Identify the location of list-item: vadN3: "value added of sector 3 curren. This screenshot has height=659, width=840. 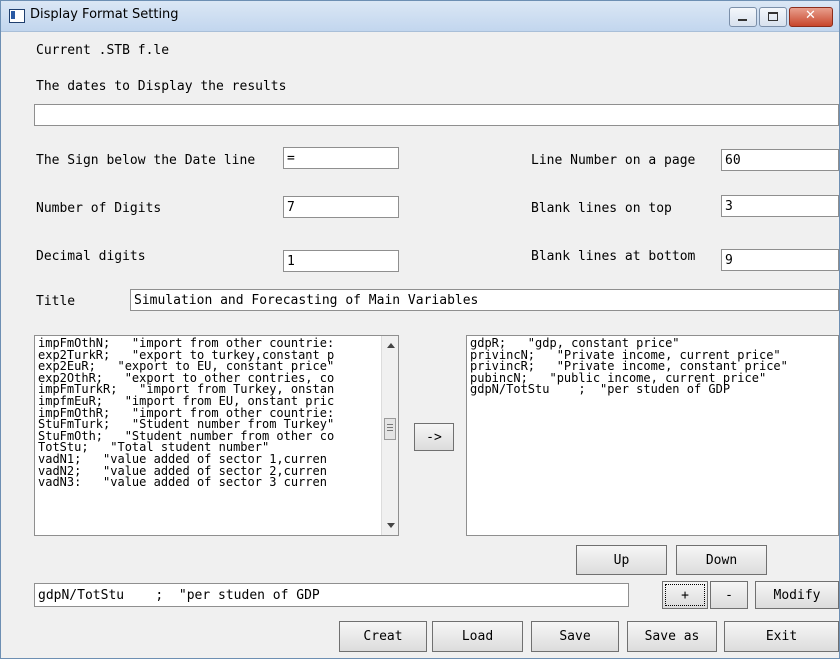
(208, 482).